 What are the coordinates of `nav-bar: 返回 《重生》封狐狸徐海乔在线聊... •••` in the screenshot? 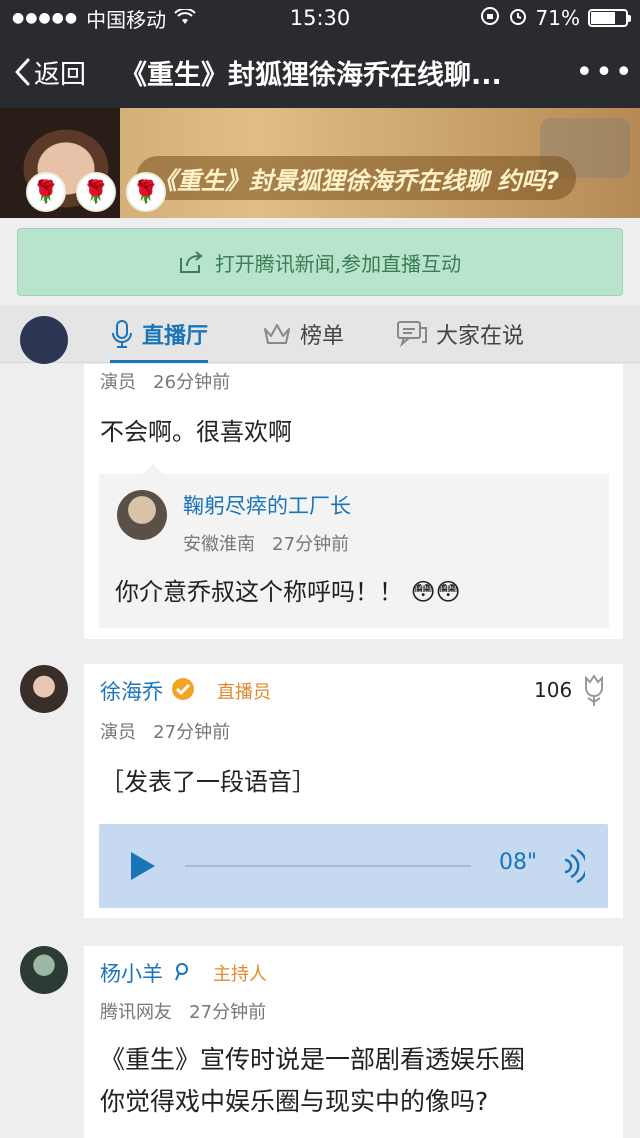 It's located at (320, 72).